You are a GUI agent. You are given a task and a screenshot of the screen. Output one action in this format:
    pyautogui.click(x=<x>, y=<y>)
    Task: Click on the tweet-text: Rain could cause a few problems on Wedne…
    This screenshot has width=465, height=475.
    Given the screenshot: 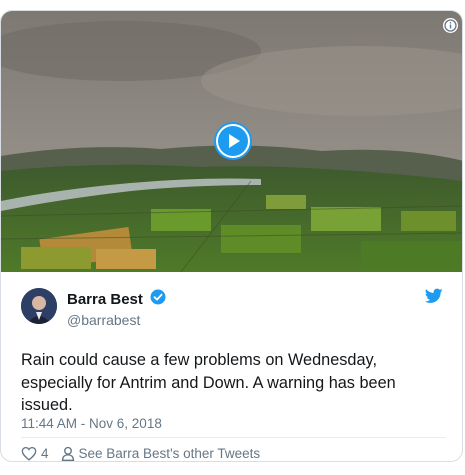 What is the action you would take?
    pyautogui.click(x=208, y=382)
    